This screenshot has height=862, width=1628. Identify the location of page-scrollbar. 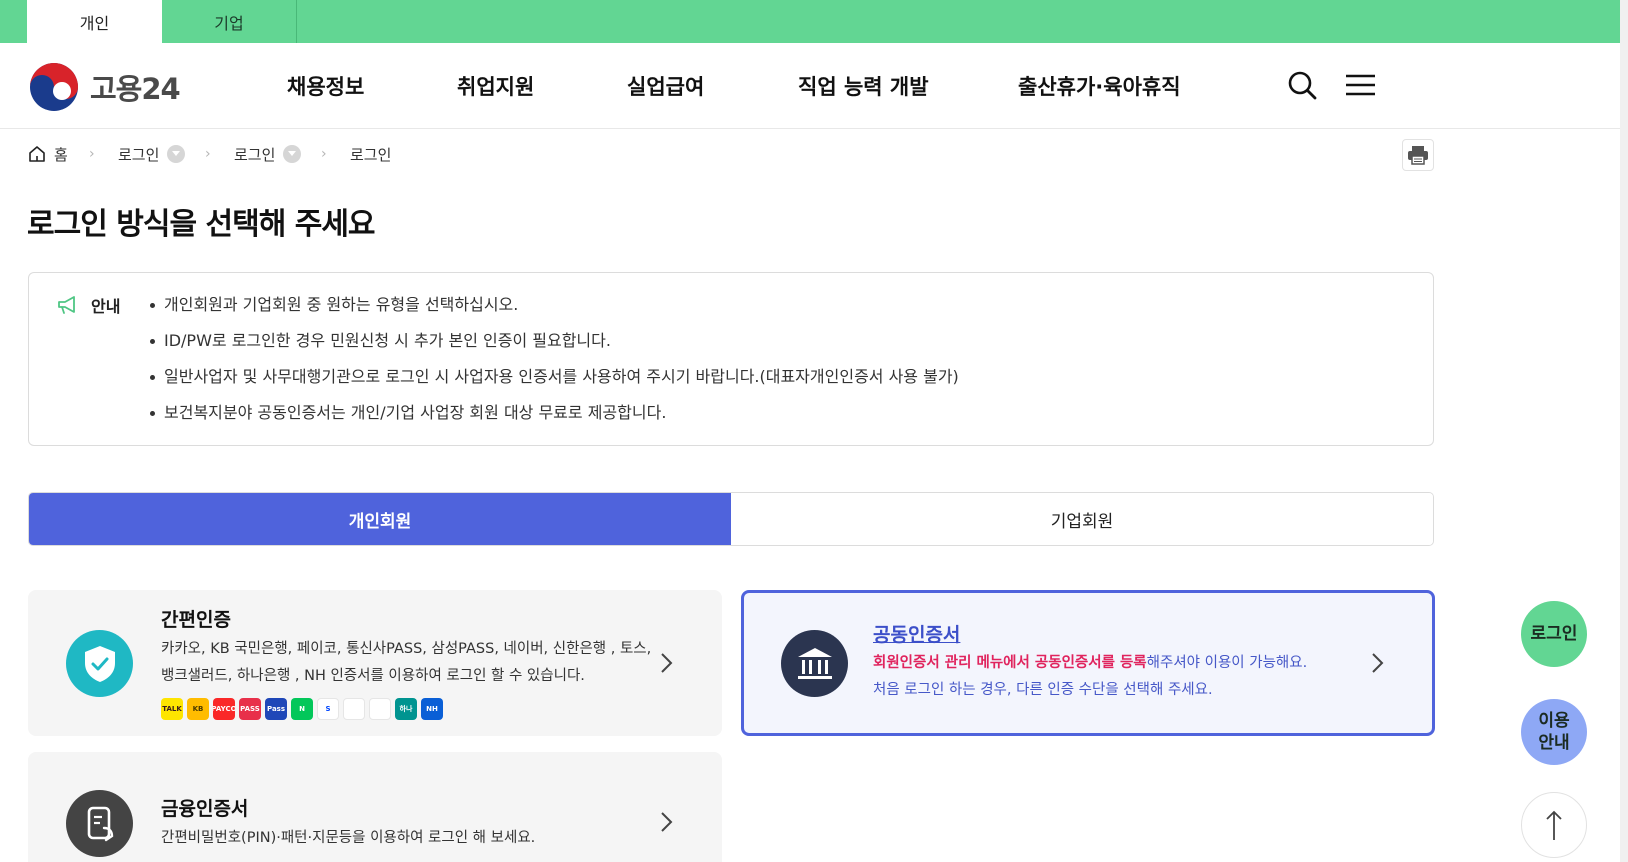
(1624, 431).